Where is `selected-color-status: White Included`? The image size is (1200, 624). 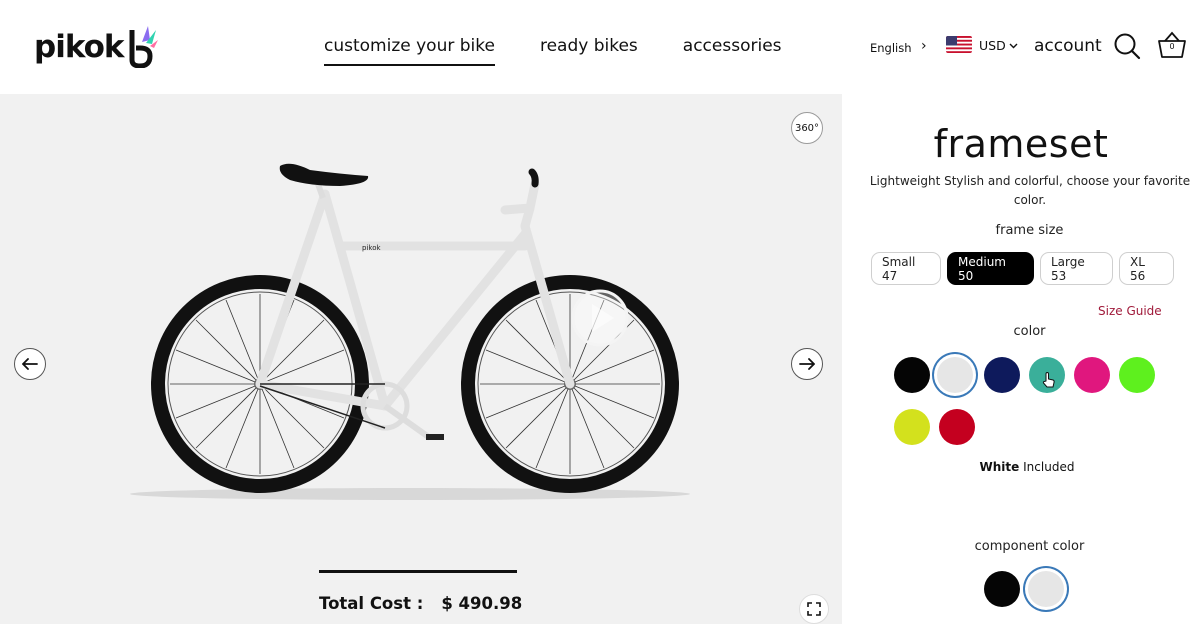 selected-color-status: White Included is located at coordinates (1021, 467).